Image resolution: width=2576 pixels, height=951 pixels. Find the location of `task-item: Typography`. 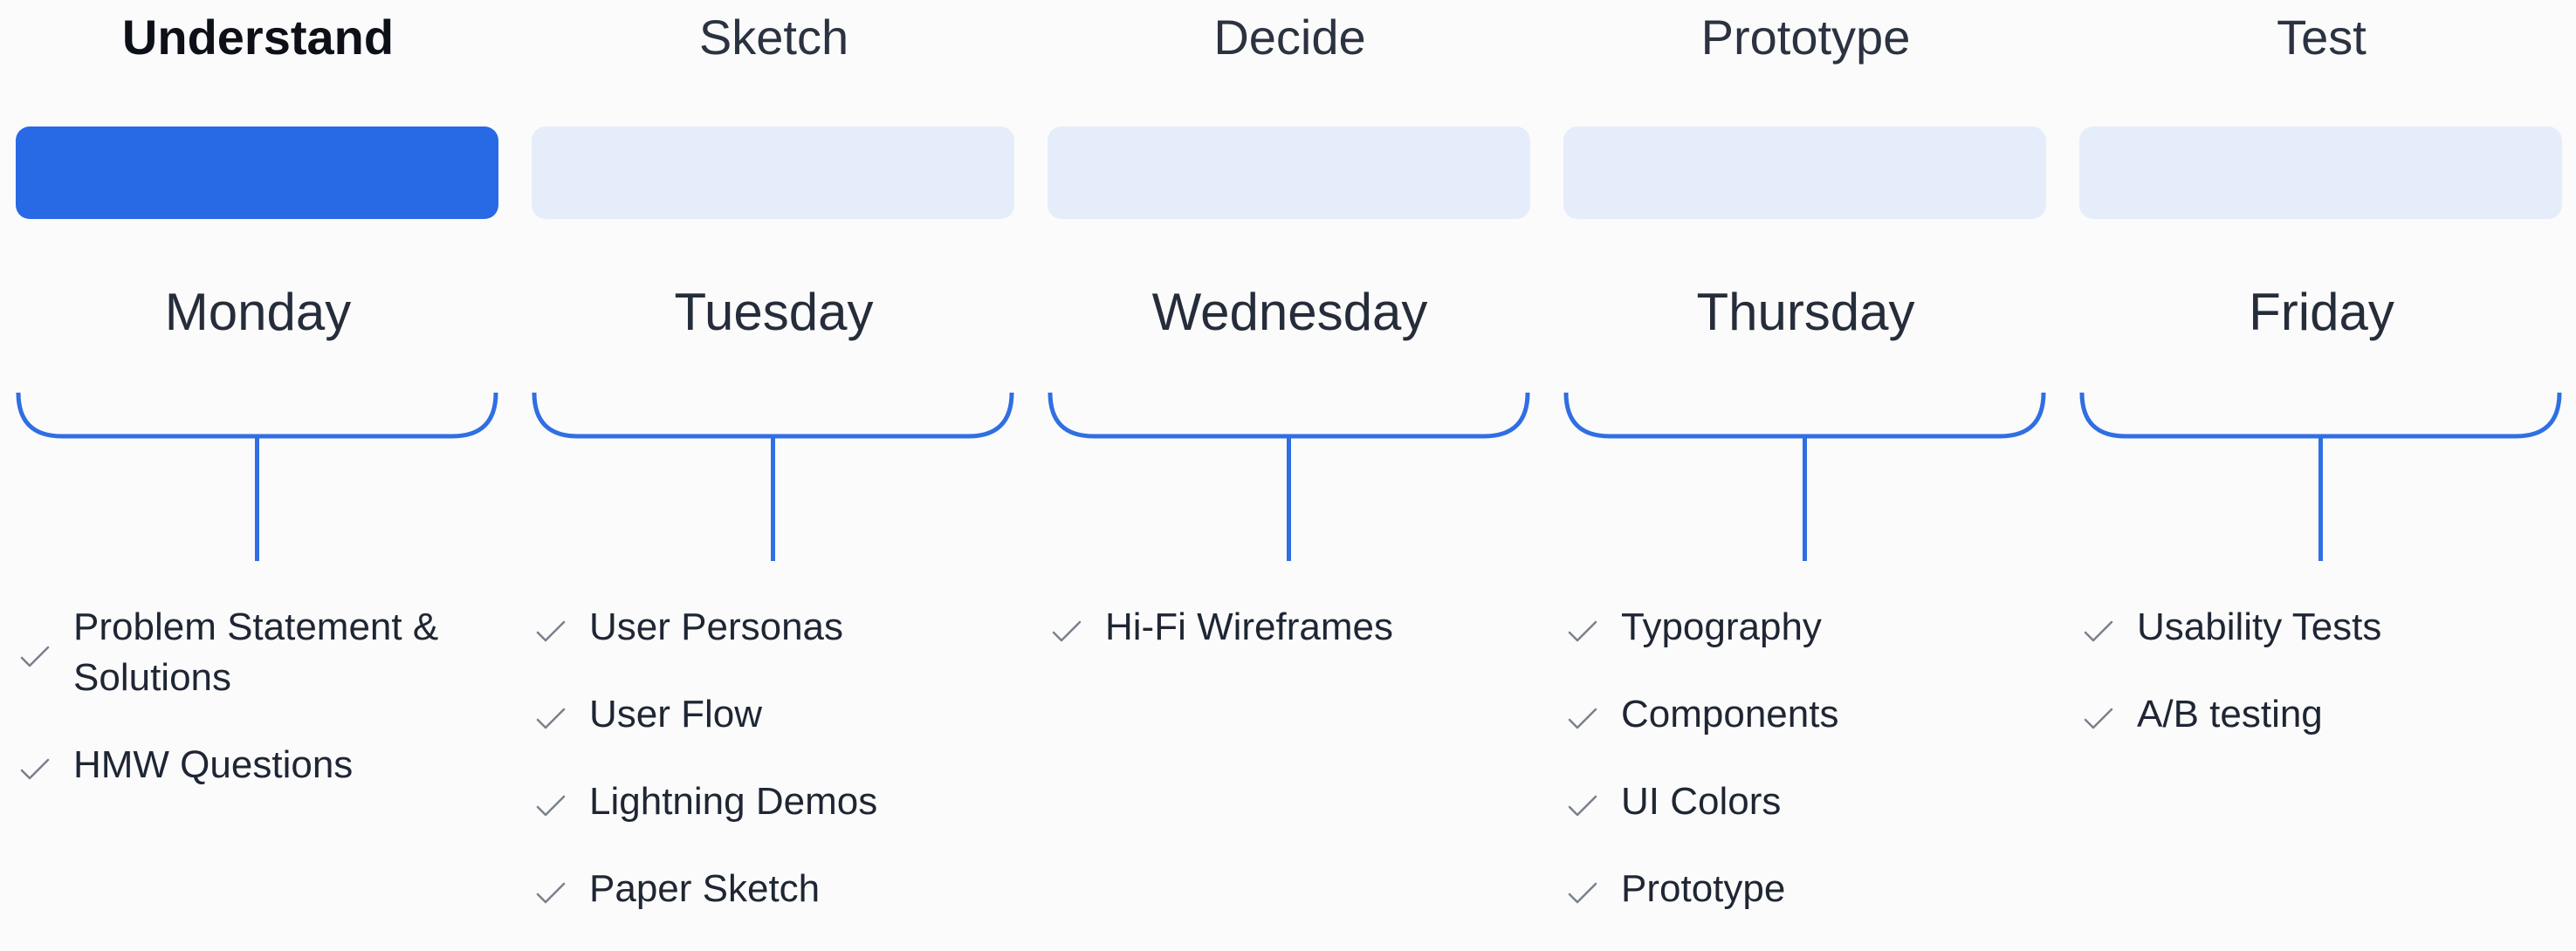

task-item: Typography is located at coordinates (1807, 627).